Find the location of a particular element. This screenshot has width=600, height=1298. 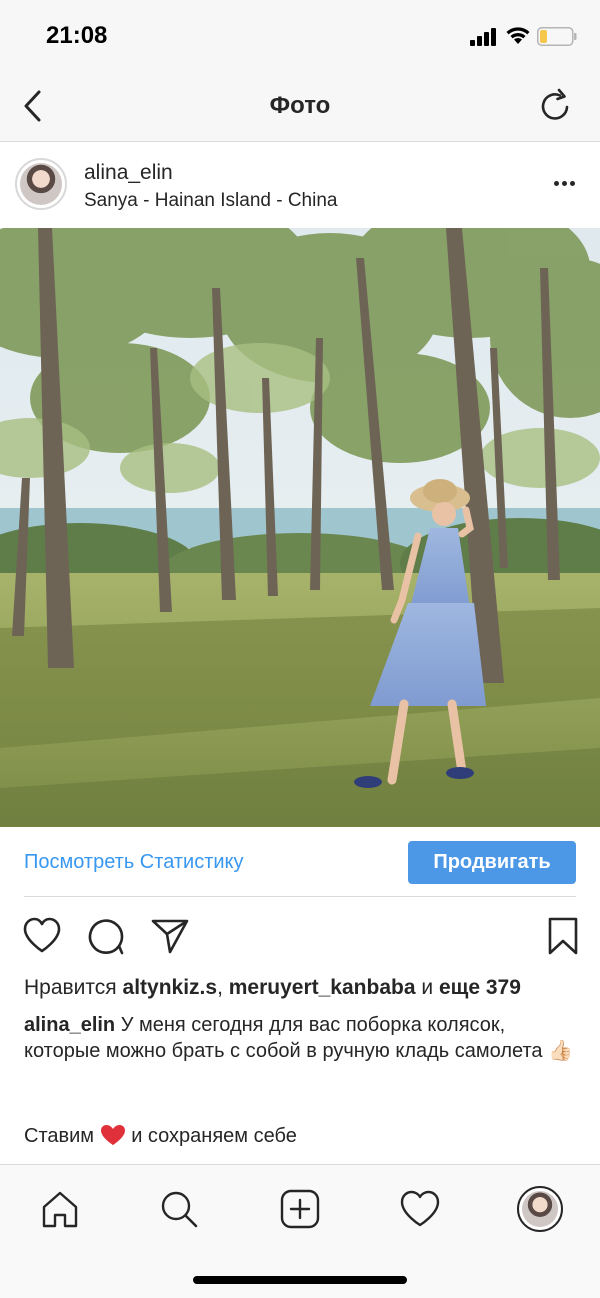

caption-line-2-before: Ставим is located at coordinates (59, 1136).